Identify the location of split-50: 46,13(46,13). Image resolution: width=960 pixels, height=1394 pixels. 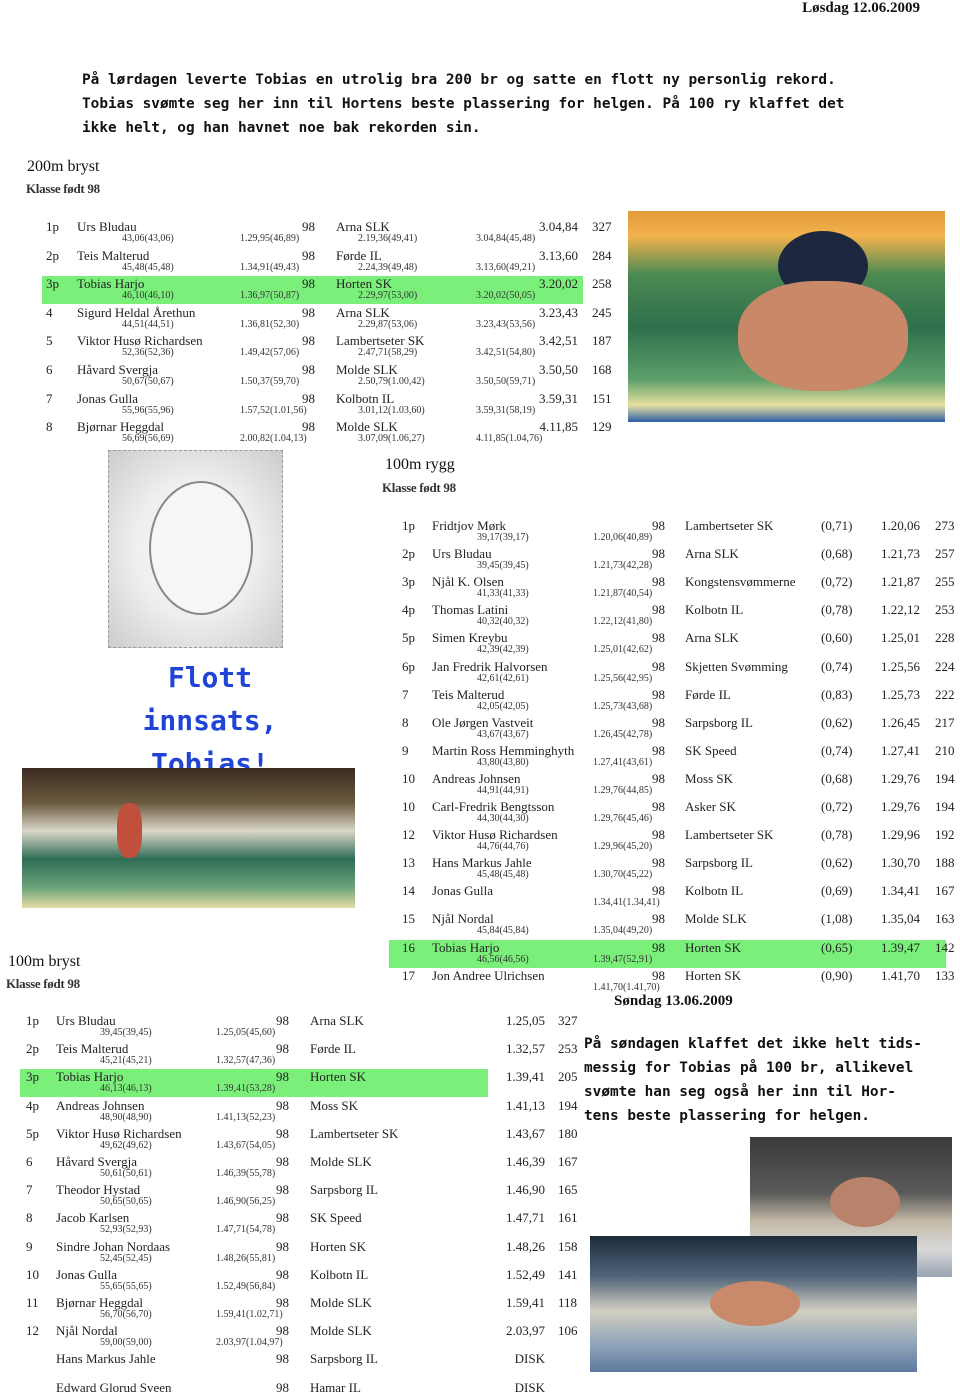
(126, 1089).